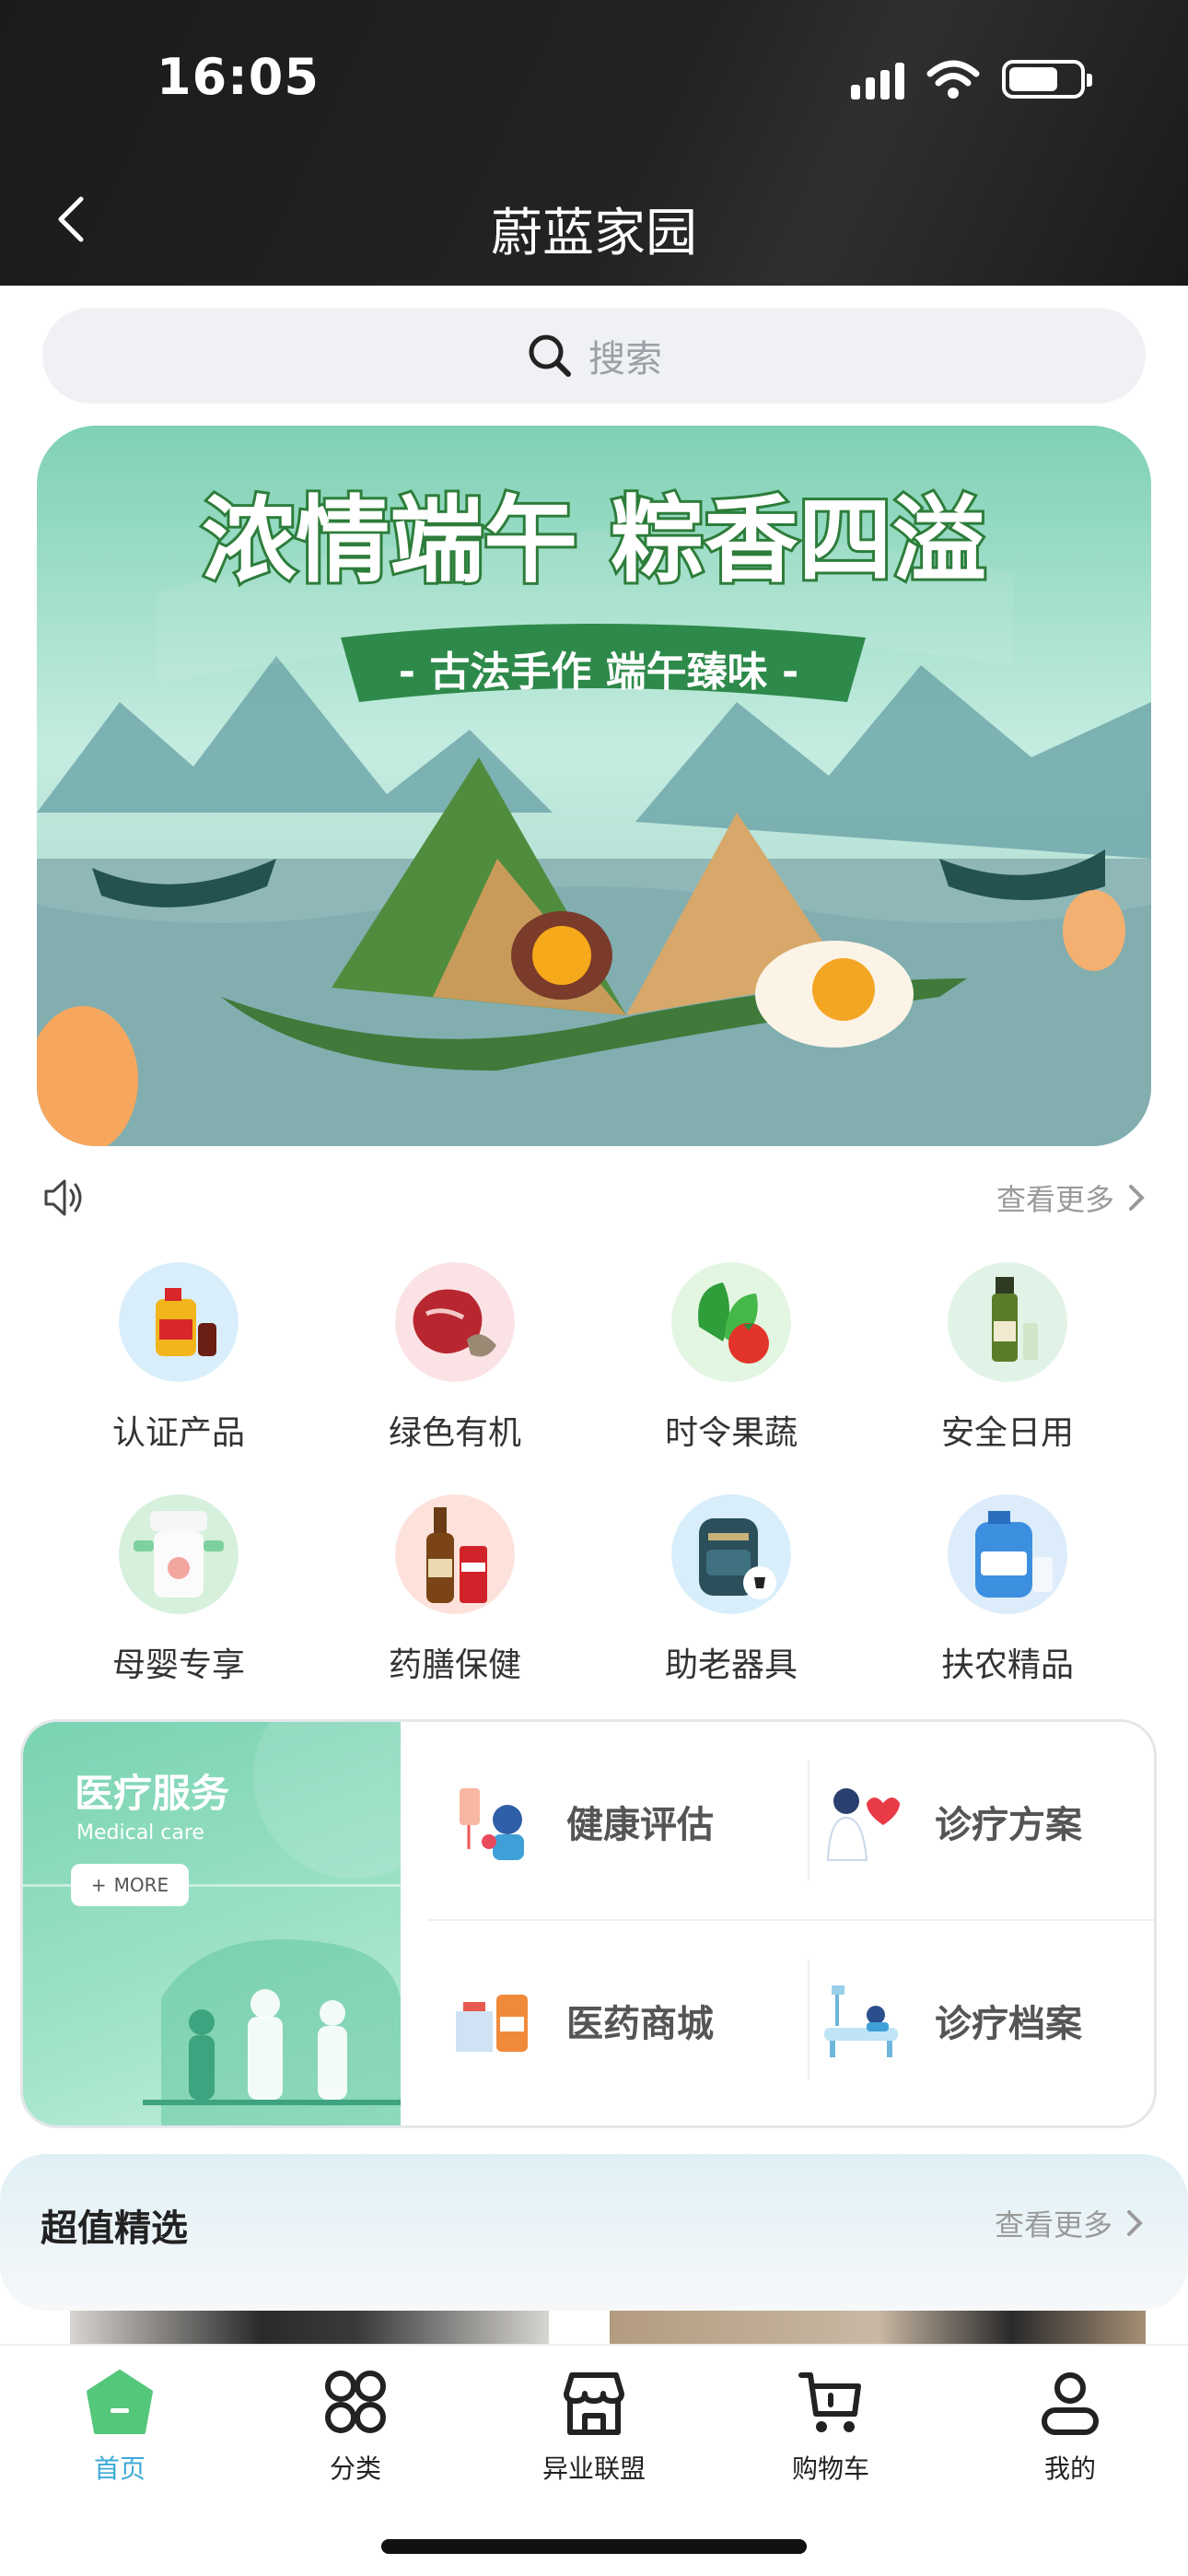 Image resolution: width=1188 pixels, height=2576 pixels. I want to click on medical-item-pharmacy-mall: 医药商城, so click(631, 2021).